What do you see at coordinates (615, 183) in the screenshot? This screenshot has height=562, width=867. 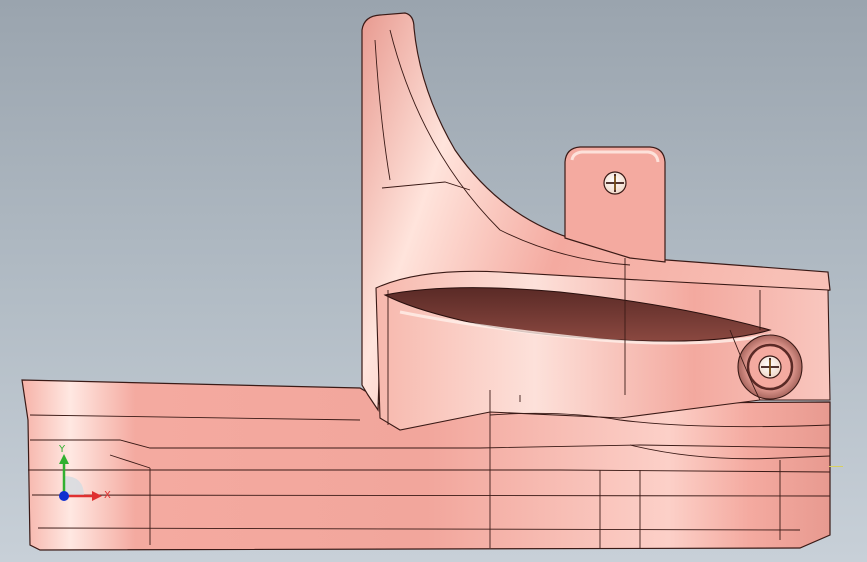 I see `upper-tab-screw` at bounding box center [615, 183].